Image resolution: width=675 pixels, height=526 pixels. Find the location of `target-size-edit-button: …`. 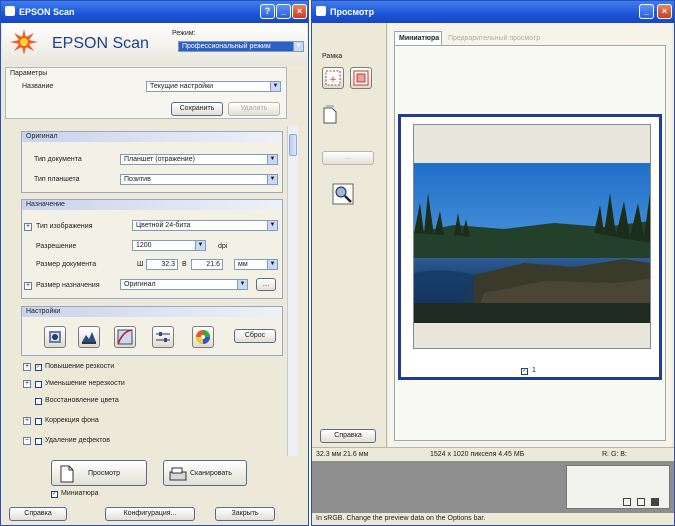

target-size-edit-button: … is located at coordinates (266, 284).